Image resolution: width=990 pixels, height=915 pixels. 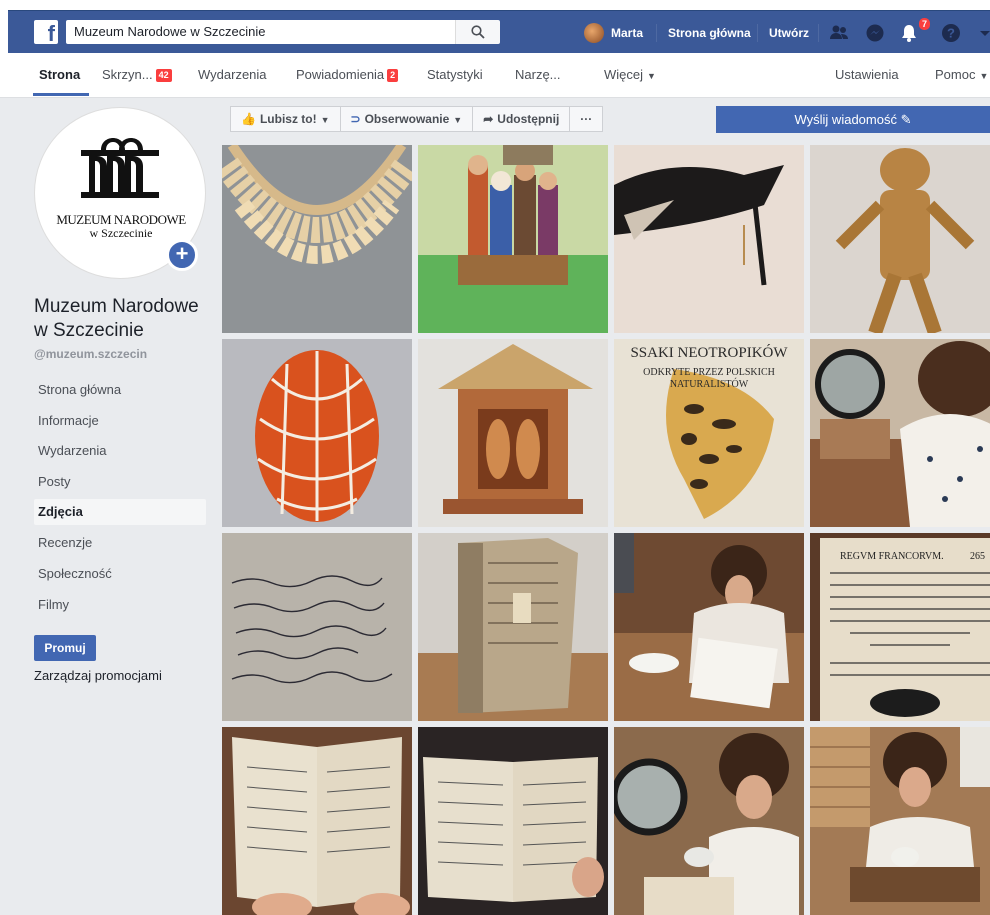 I want to click on tab-label: Więcej, so click(x=624, y=74).